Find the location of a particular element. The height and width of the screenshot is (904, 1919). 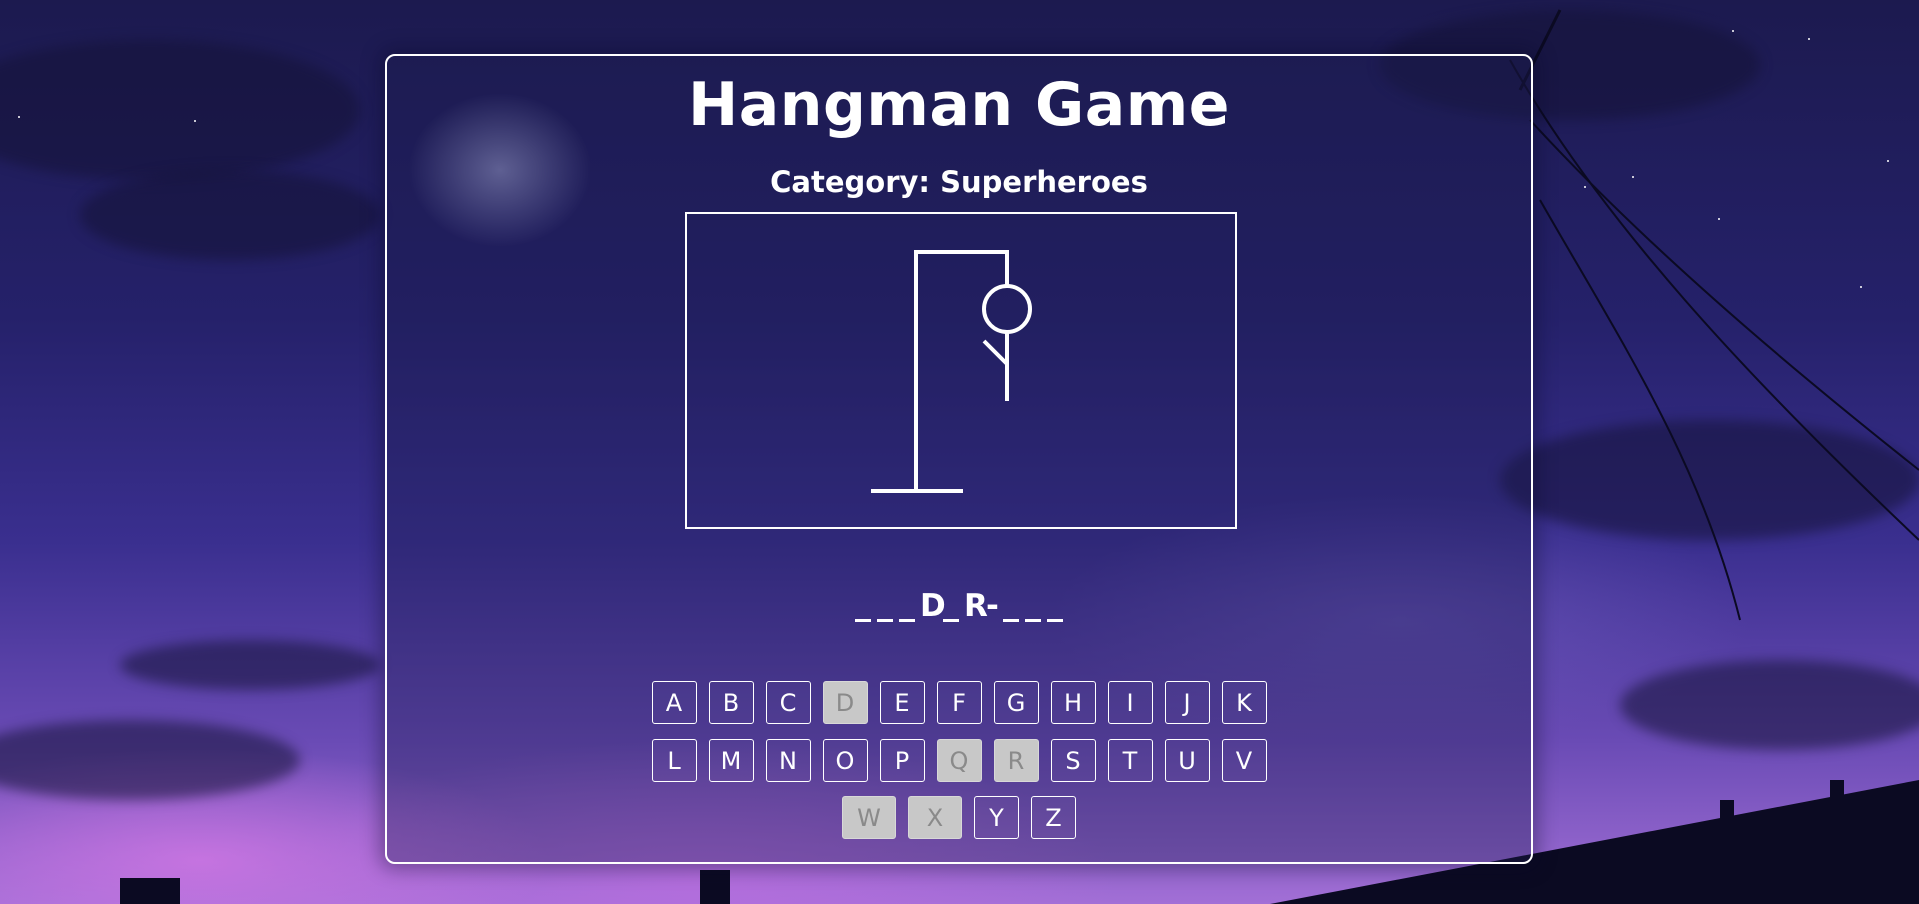

word-letter: R is located at coordinates (976, 606).